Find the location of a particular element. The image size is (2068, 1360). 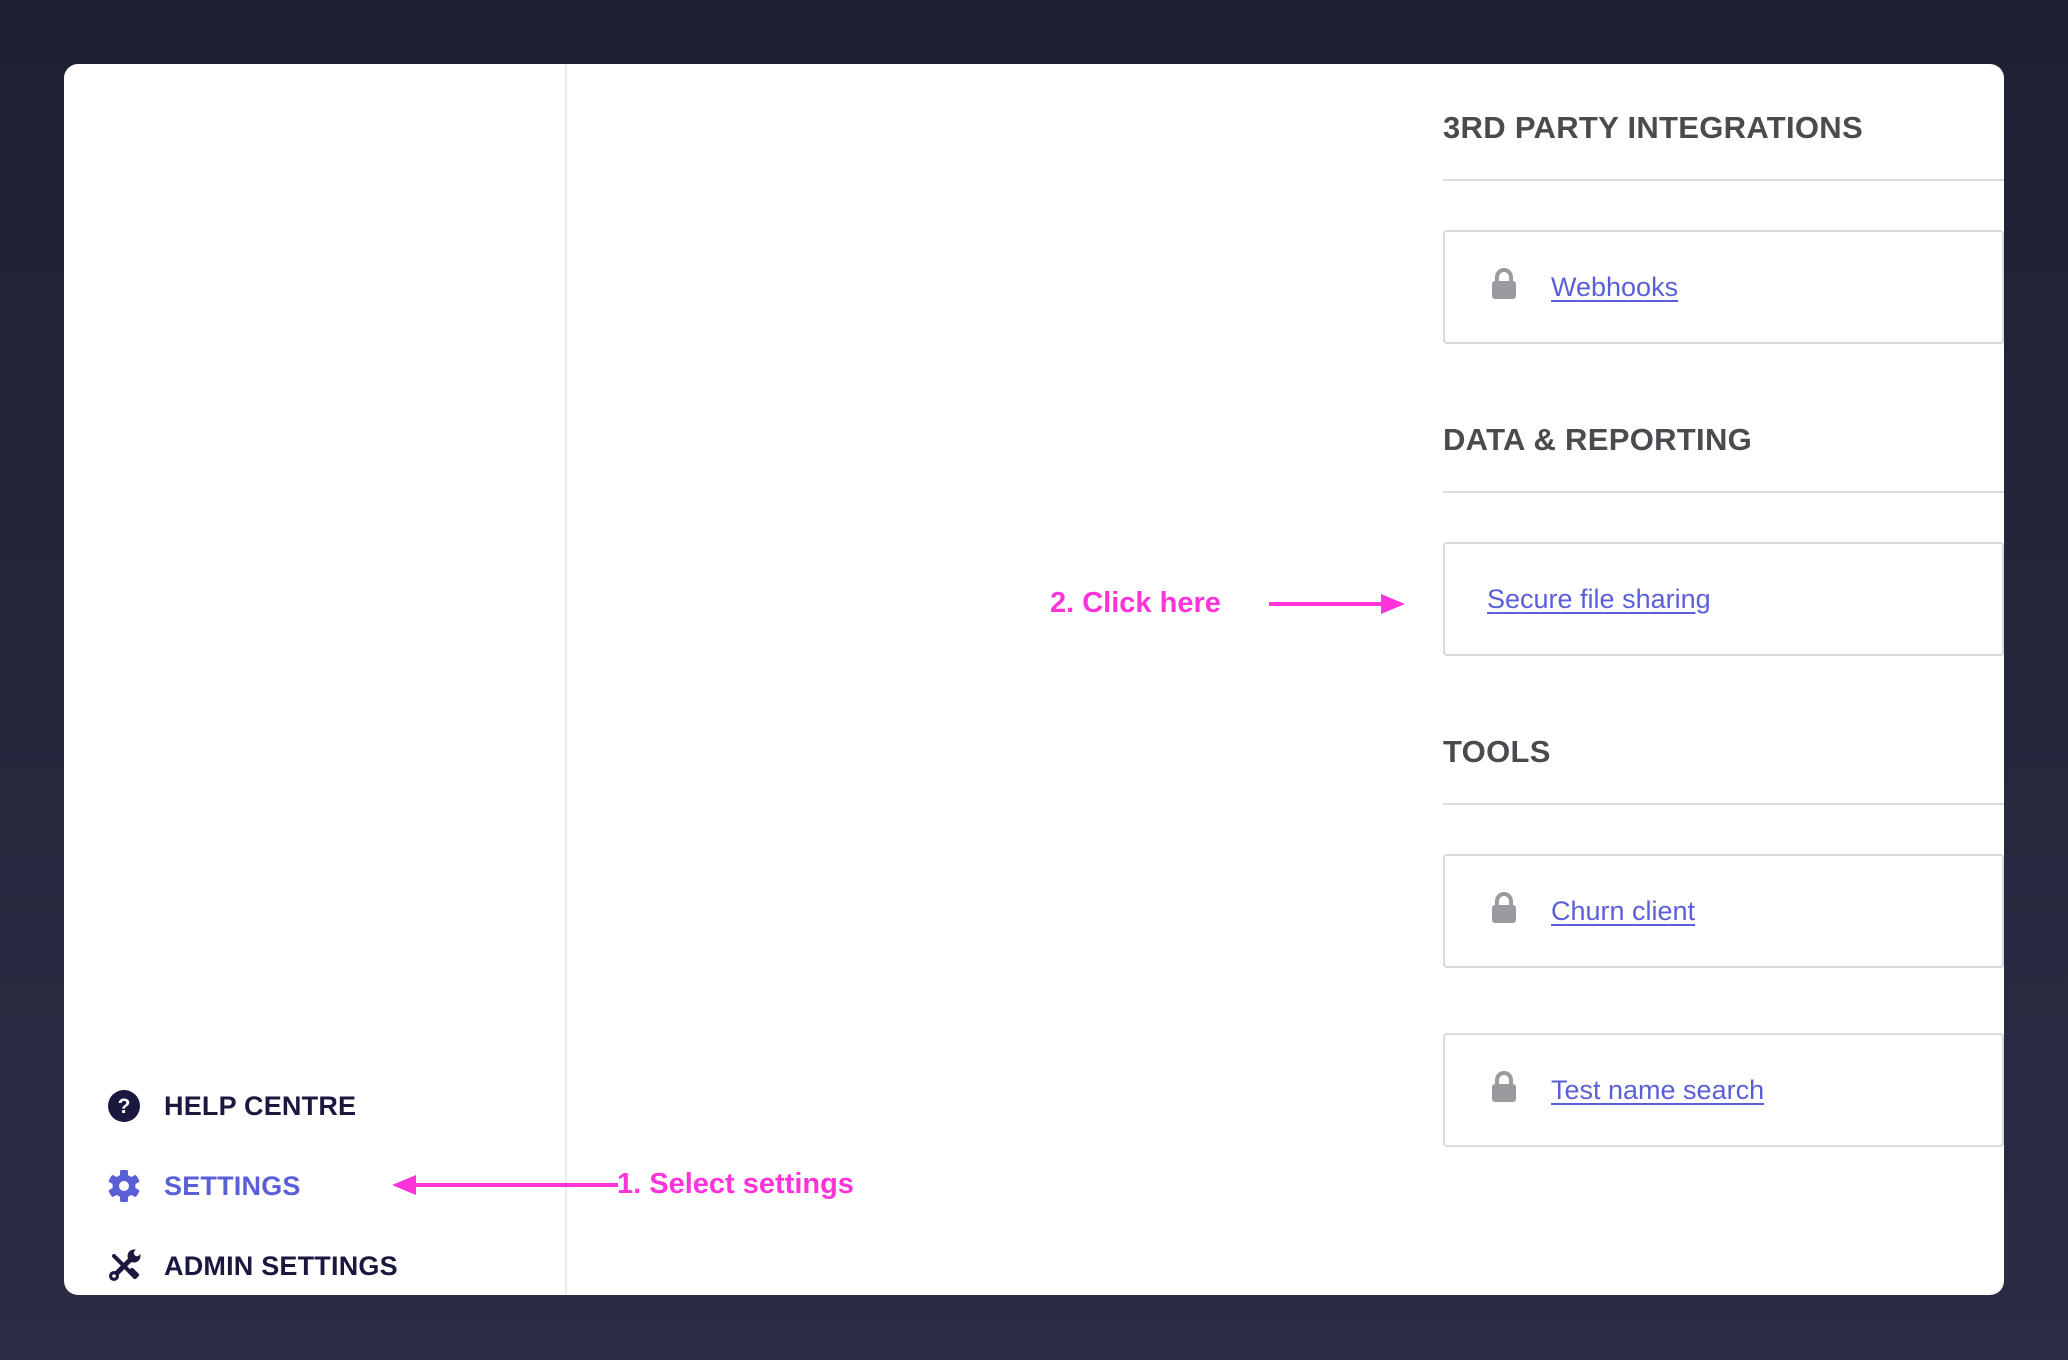

annotation-step-1: 1. Select settings is located at coordinates (735, 1184).